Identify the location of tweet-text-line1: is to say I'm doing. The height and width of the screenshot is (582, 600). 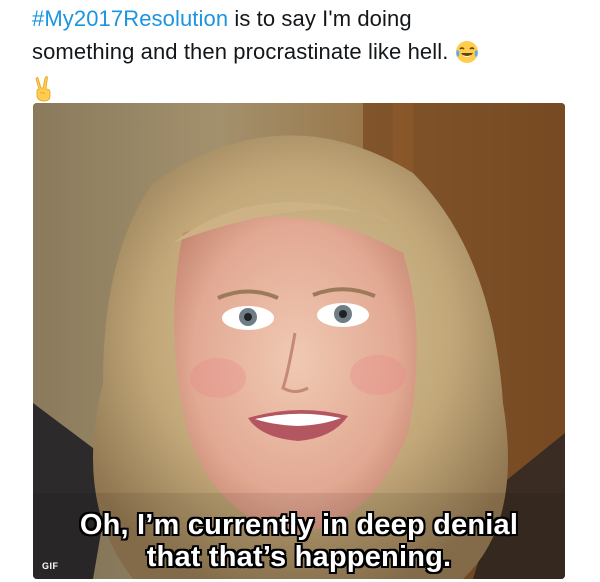
(320, 18).